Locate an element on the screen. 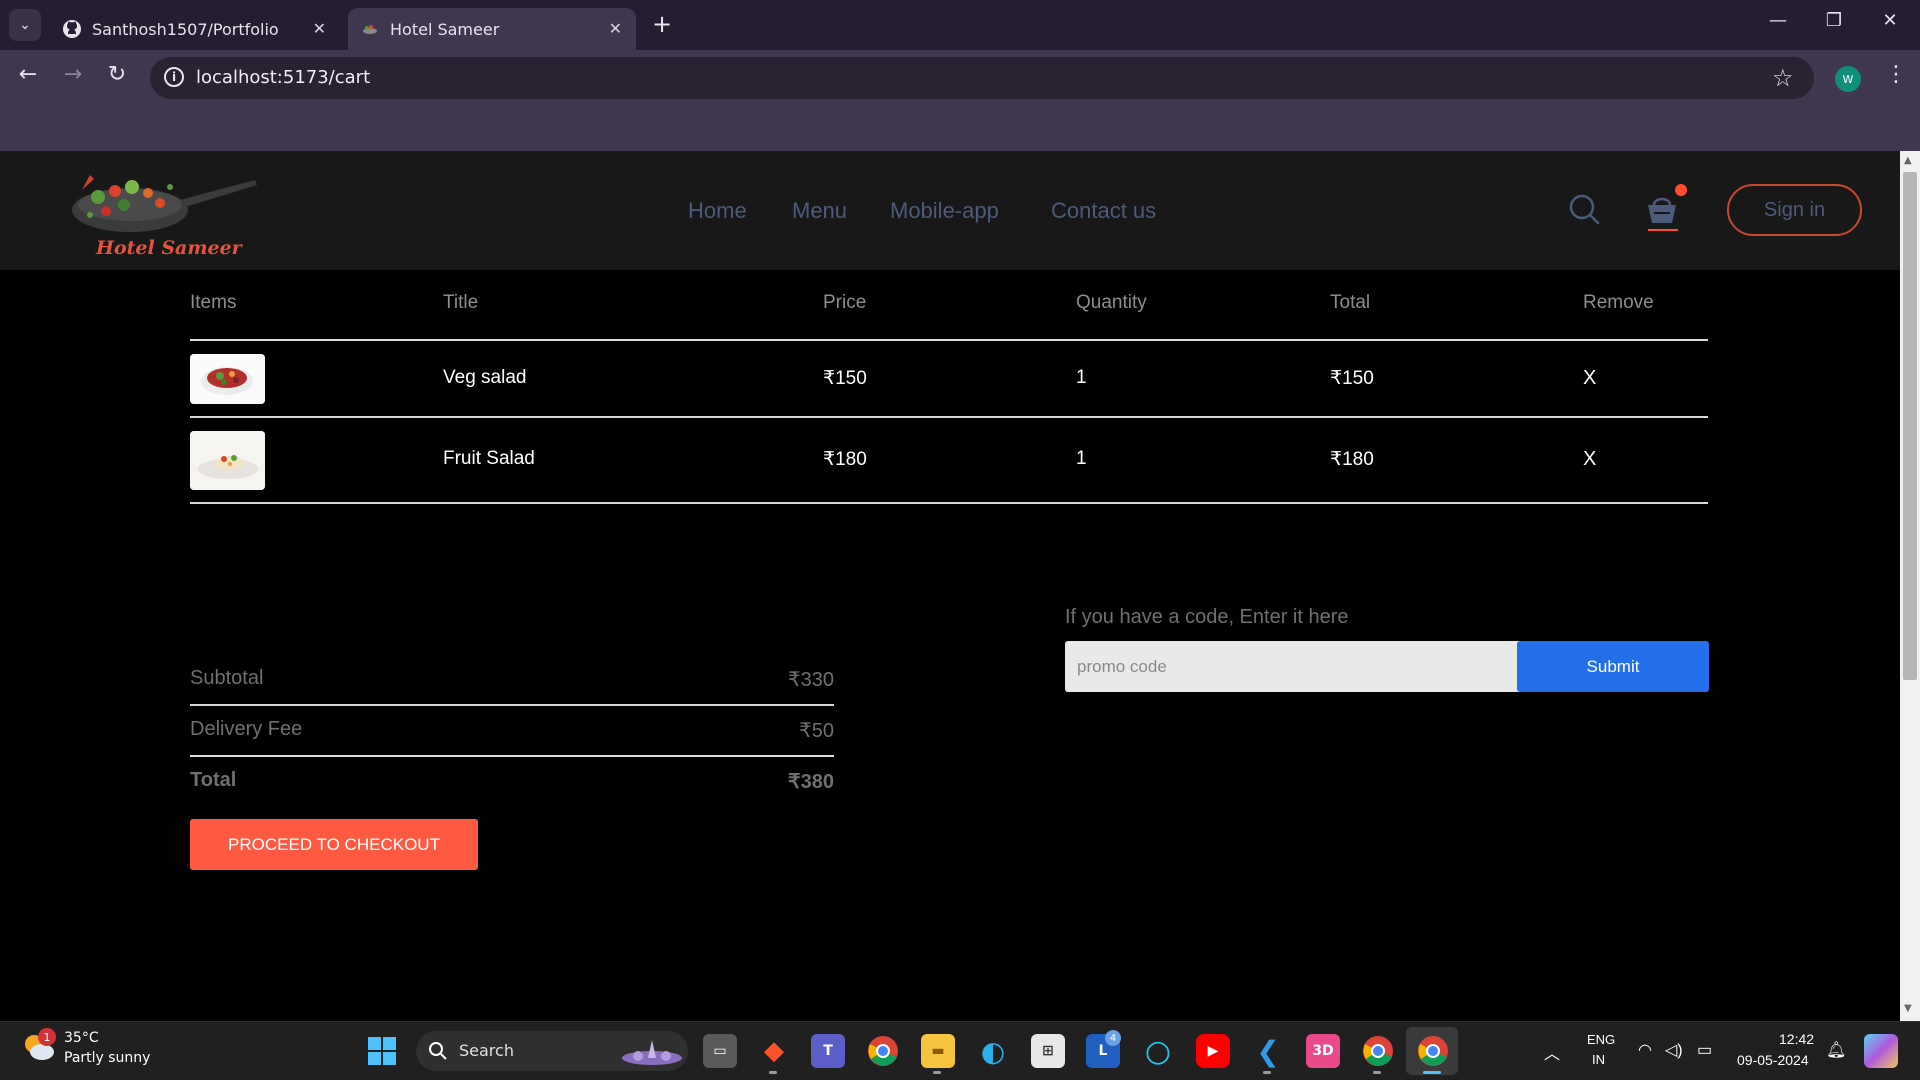 The height and width of the screenshot is (1080, 1920). alexa-icon: ○ is located at coordinates (1158, 1051).